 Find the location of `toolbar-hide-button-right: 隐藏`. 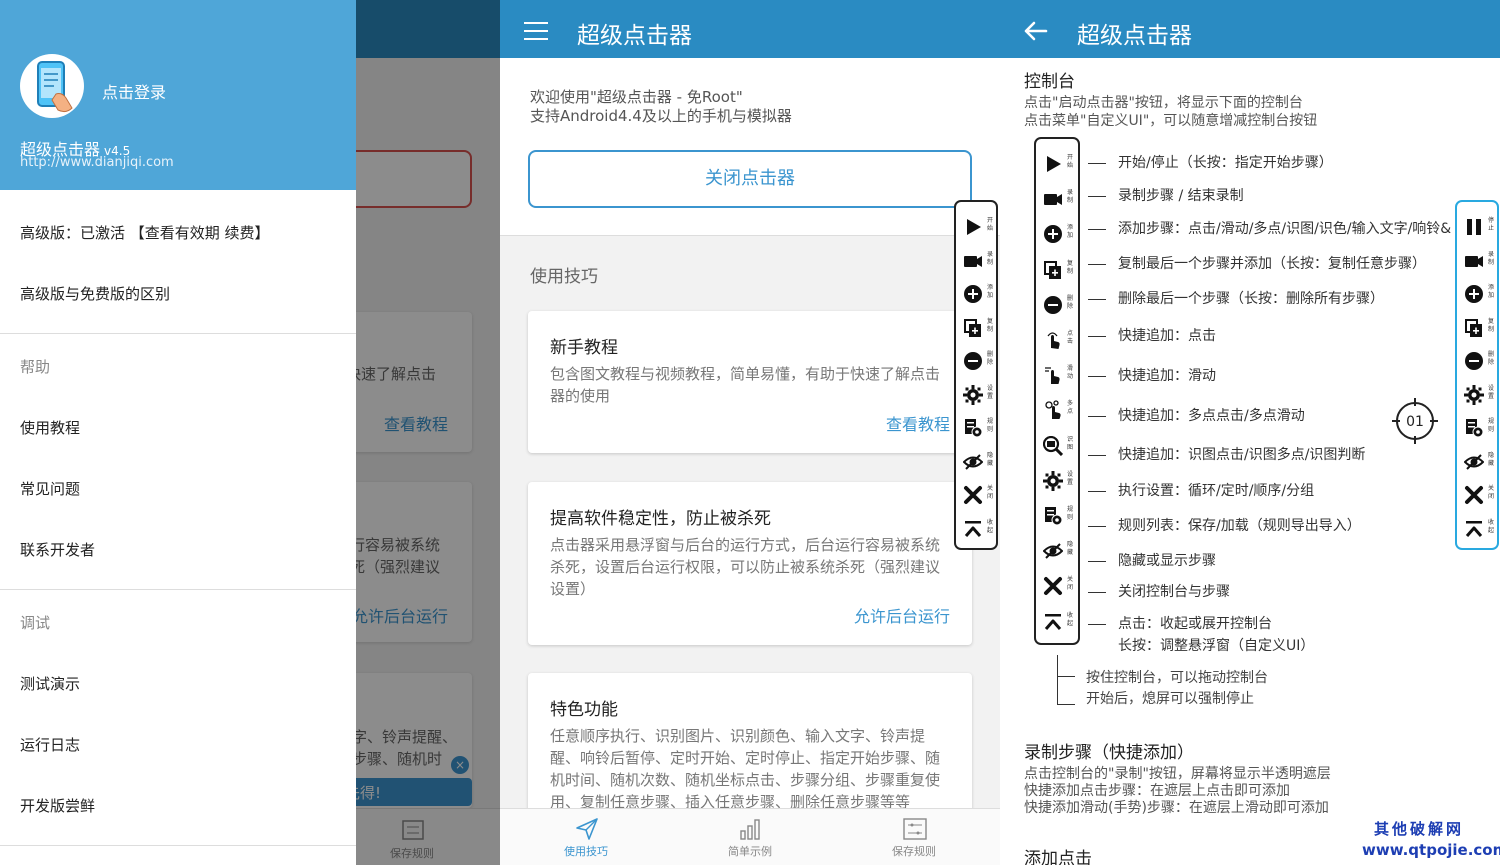

toolbar-hide-button-right: 隐藏 is located at coordinates (1479, 462).